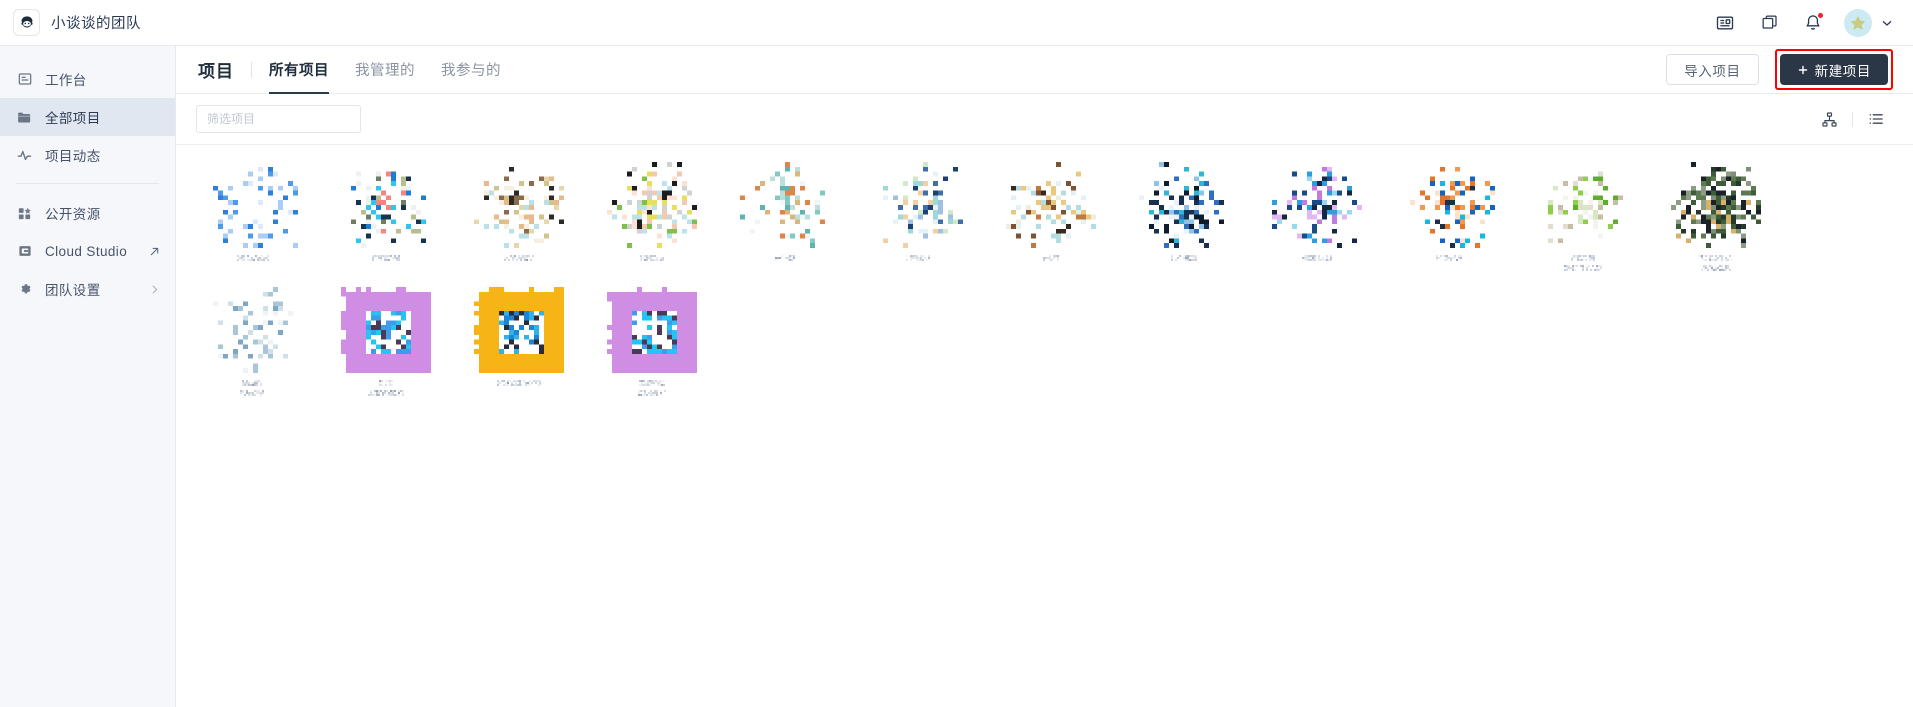 The height and width of the screenshot is (707, 1913). Describe the element at coordinates (1712, 69) in the screenshot. I see `import-project-button: 导入项目` at that location.